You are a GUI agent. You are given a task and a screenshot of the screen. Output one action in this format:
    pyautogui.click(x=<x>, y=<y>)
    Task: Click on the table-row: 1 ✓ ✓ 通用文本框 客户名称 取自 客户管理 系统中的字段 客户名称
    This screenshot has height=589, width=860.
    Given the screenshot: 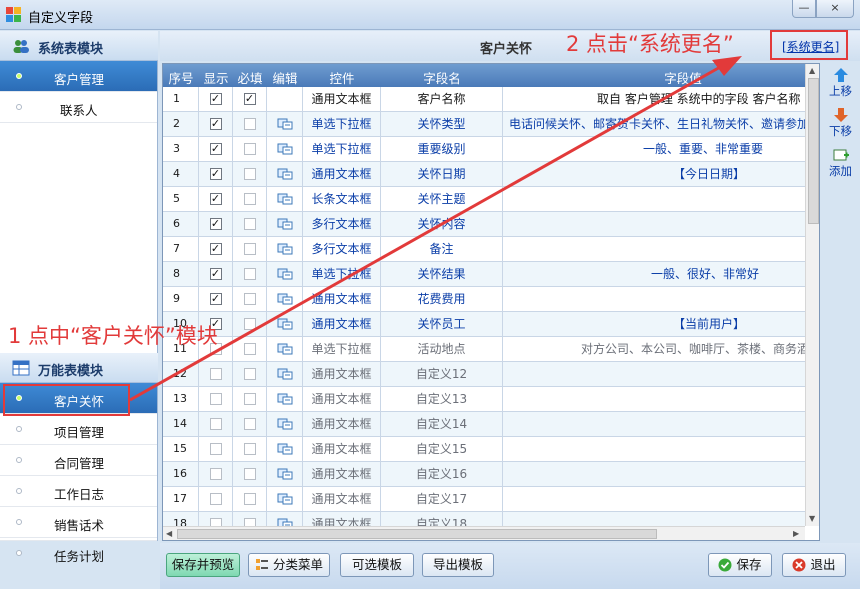 What is the action you would take?
    pyautogui.click(x=484, y=99)
    